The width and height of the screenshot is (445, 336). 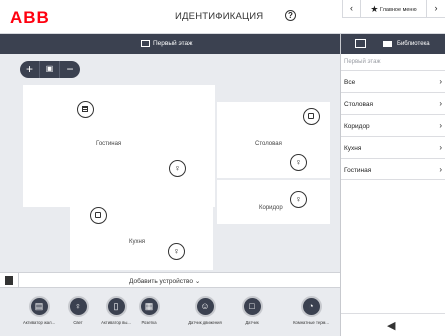 What do you see at coordinates (393, 103) in the screenshot?
I see `library-item-dining: Столовая ›` at bounding box center [393, 103].